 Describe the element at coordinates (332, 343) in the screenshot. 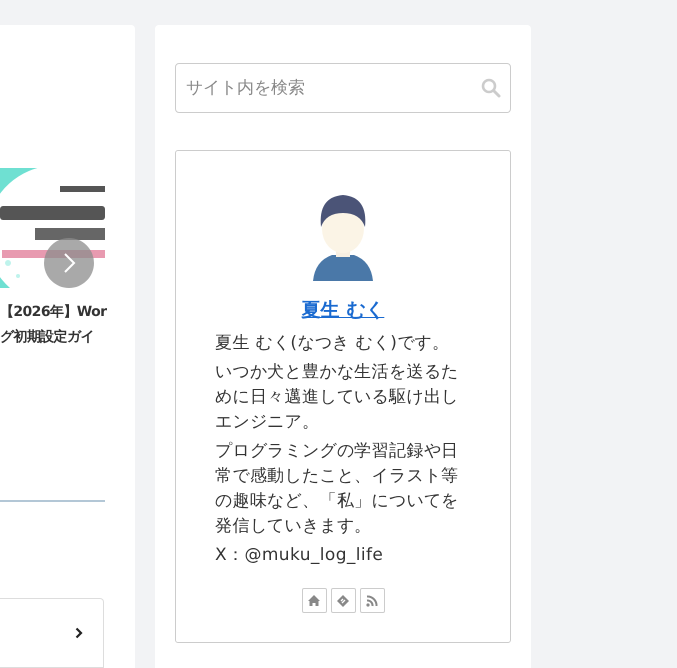

I see `bio-text: 夏生 むく(なつき むく)です。` at that location.